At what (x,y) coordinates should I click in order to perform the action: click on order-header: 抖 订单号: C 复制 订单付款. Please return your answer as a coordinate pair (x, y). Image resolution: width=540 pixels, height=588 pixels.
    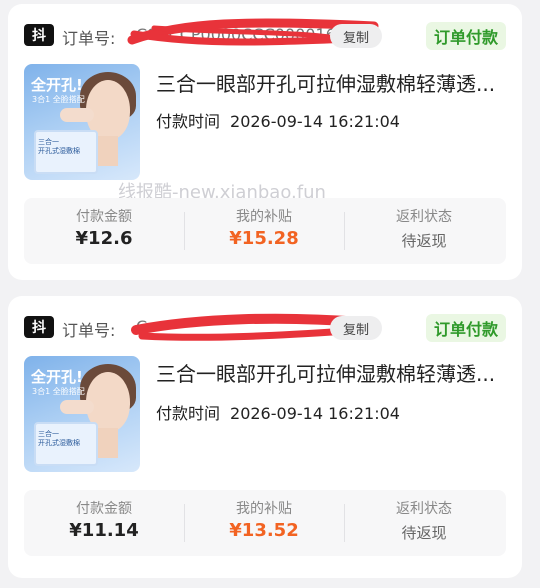
    Looking at the image, I should click on (265, 326).